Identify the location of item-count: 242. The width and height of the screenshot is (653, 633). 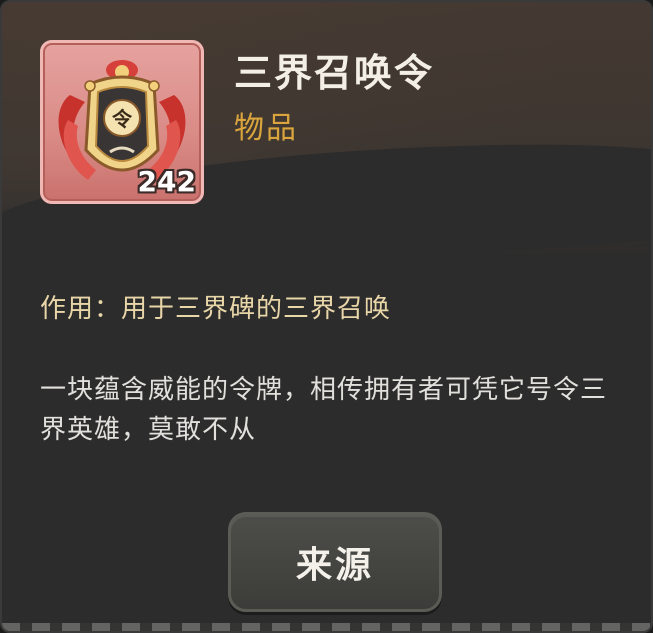
(166, 181).